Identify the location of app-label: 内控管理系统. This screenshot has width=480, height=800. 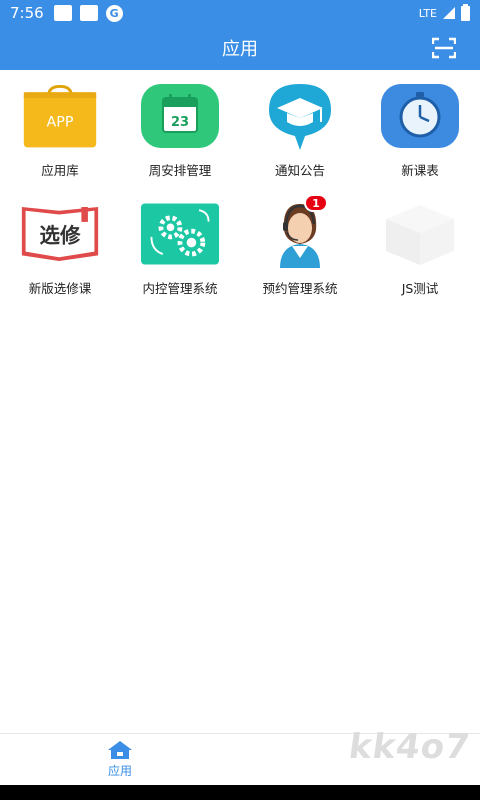
(180, 288).